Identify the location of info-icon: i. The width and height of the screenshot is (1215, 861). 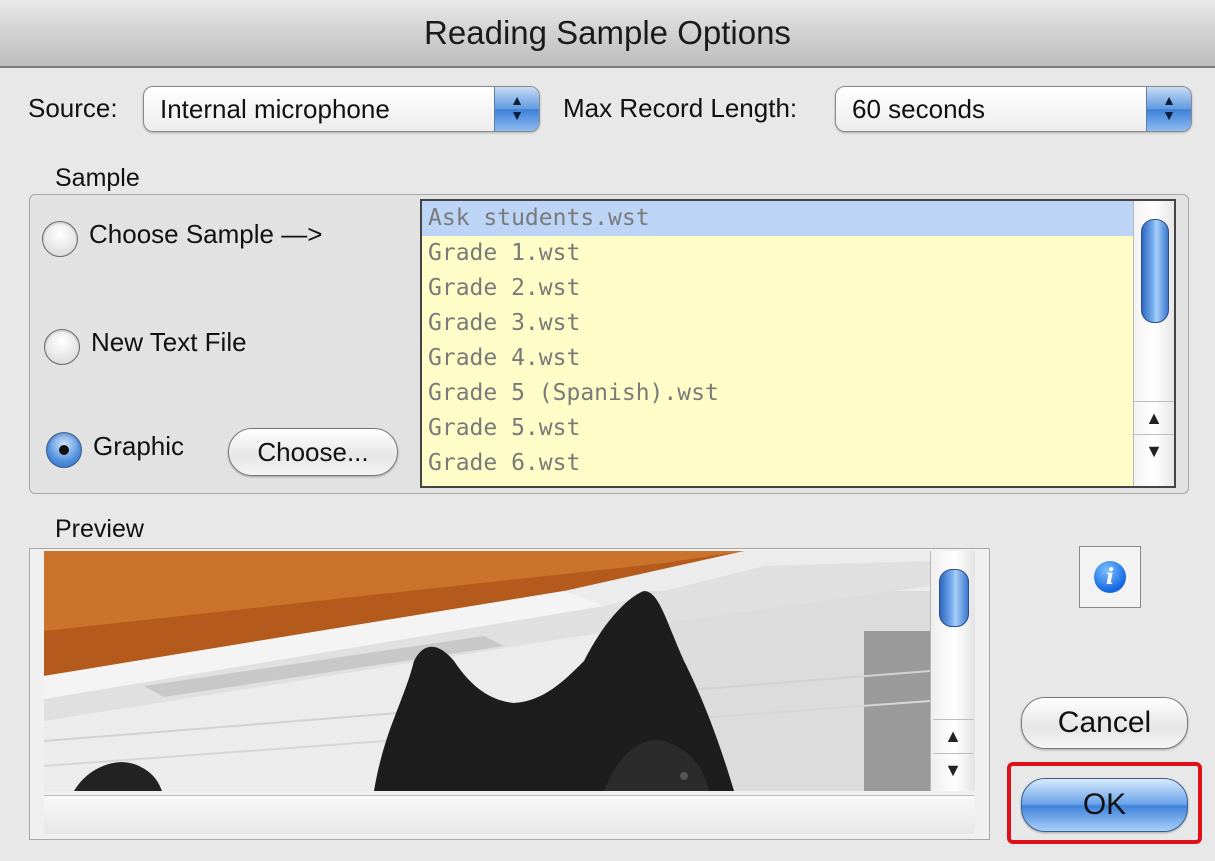
(1110, 577).